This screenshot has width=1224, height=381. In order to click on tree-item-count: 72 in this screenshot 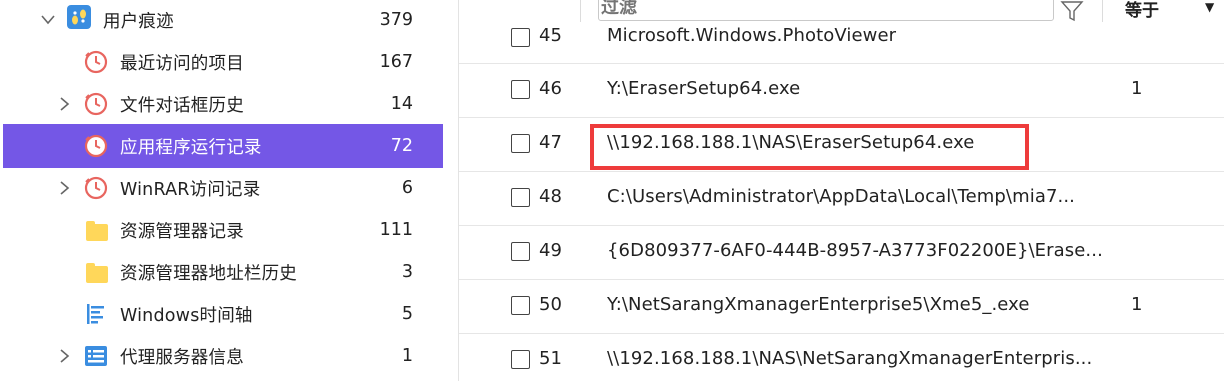, I will do `click(401, 146)`.